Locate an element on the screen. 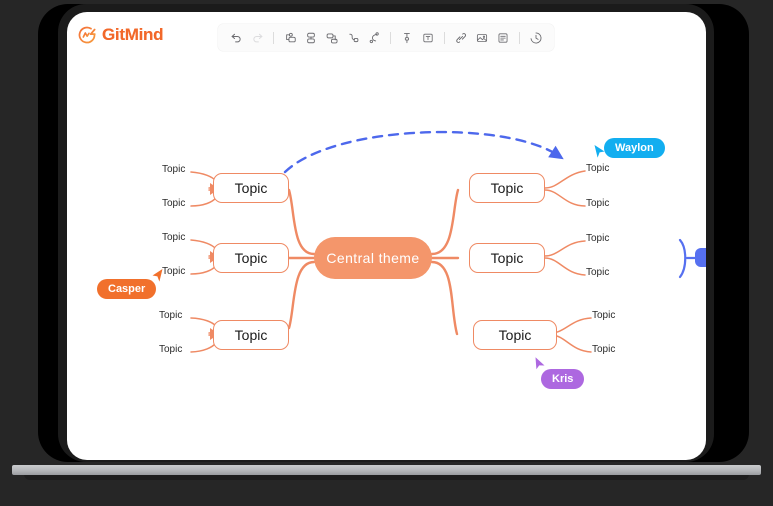 This screenshot has width=773, height=506. topic-node-bottom-right: Topic is located at coordinates (515, 335).